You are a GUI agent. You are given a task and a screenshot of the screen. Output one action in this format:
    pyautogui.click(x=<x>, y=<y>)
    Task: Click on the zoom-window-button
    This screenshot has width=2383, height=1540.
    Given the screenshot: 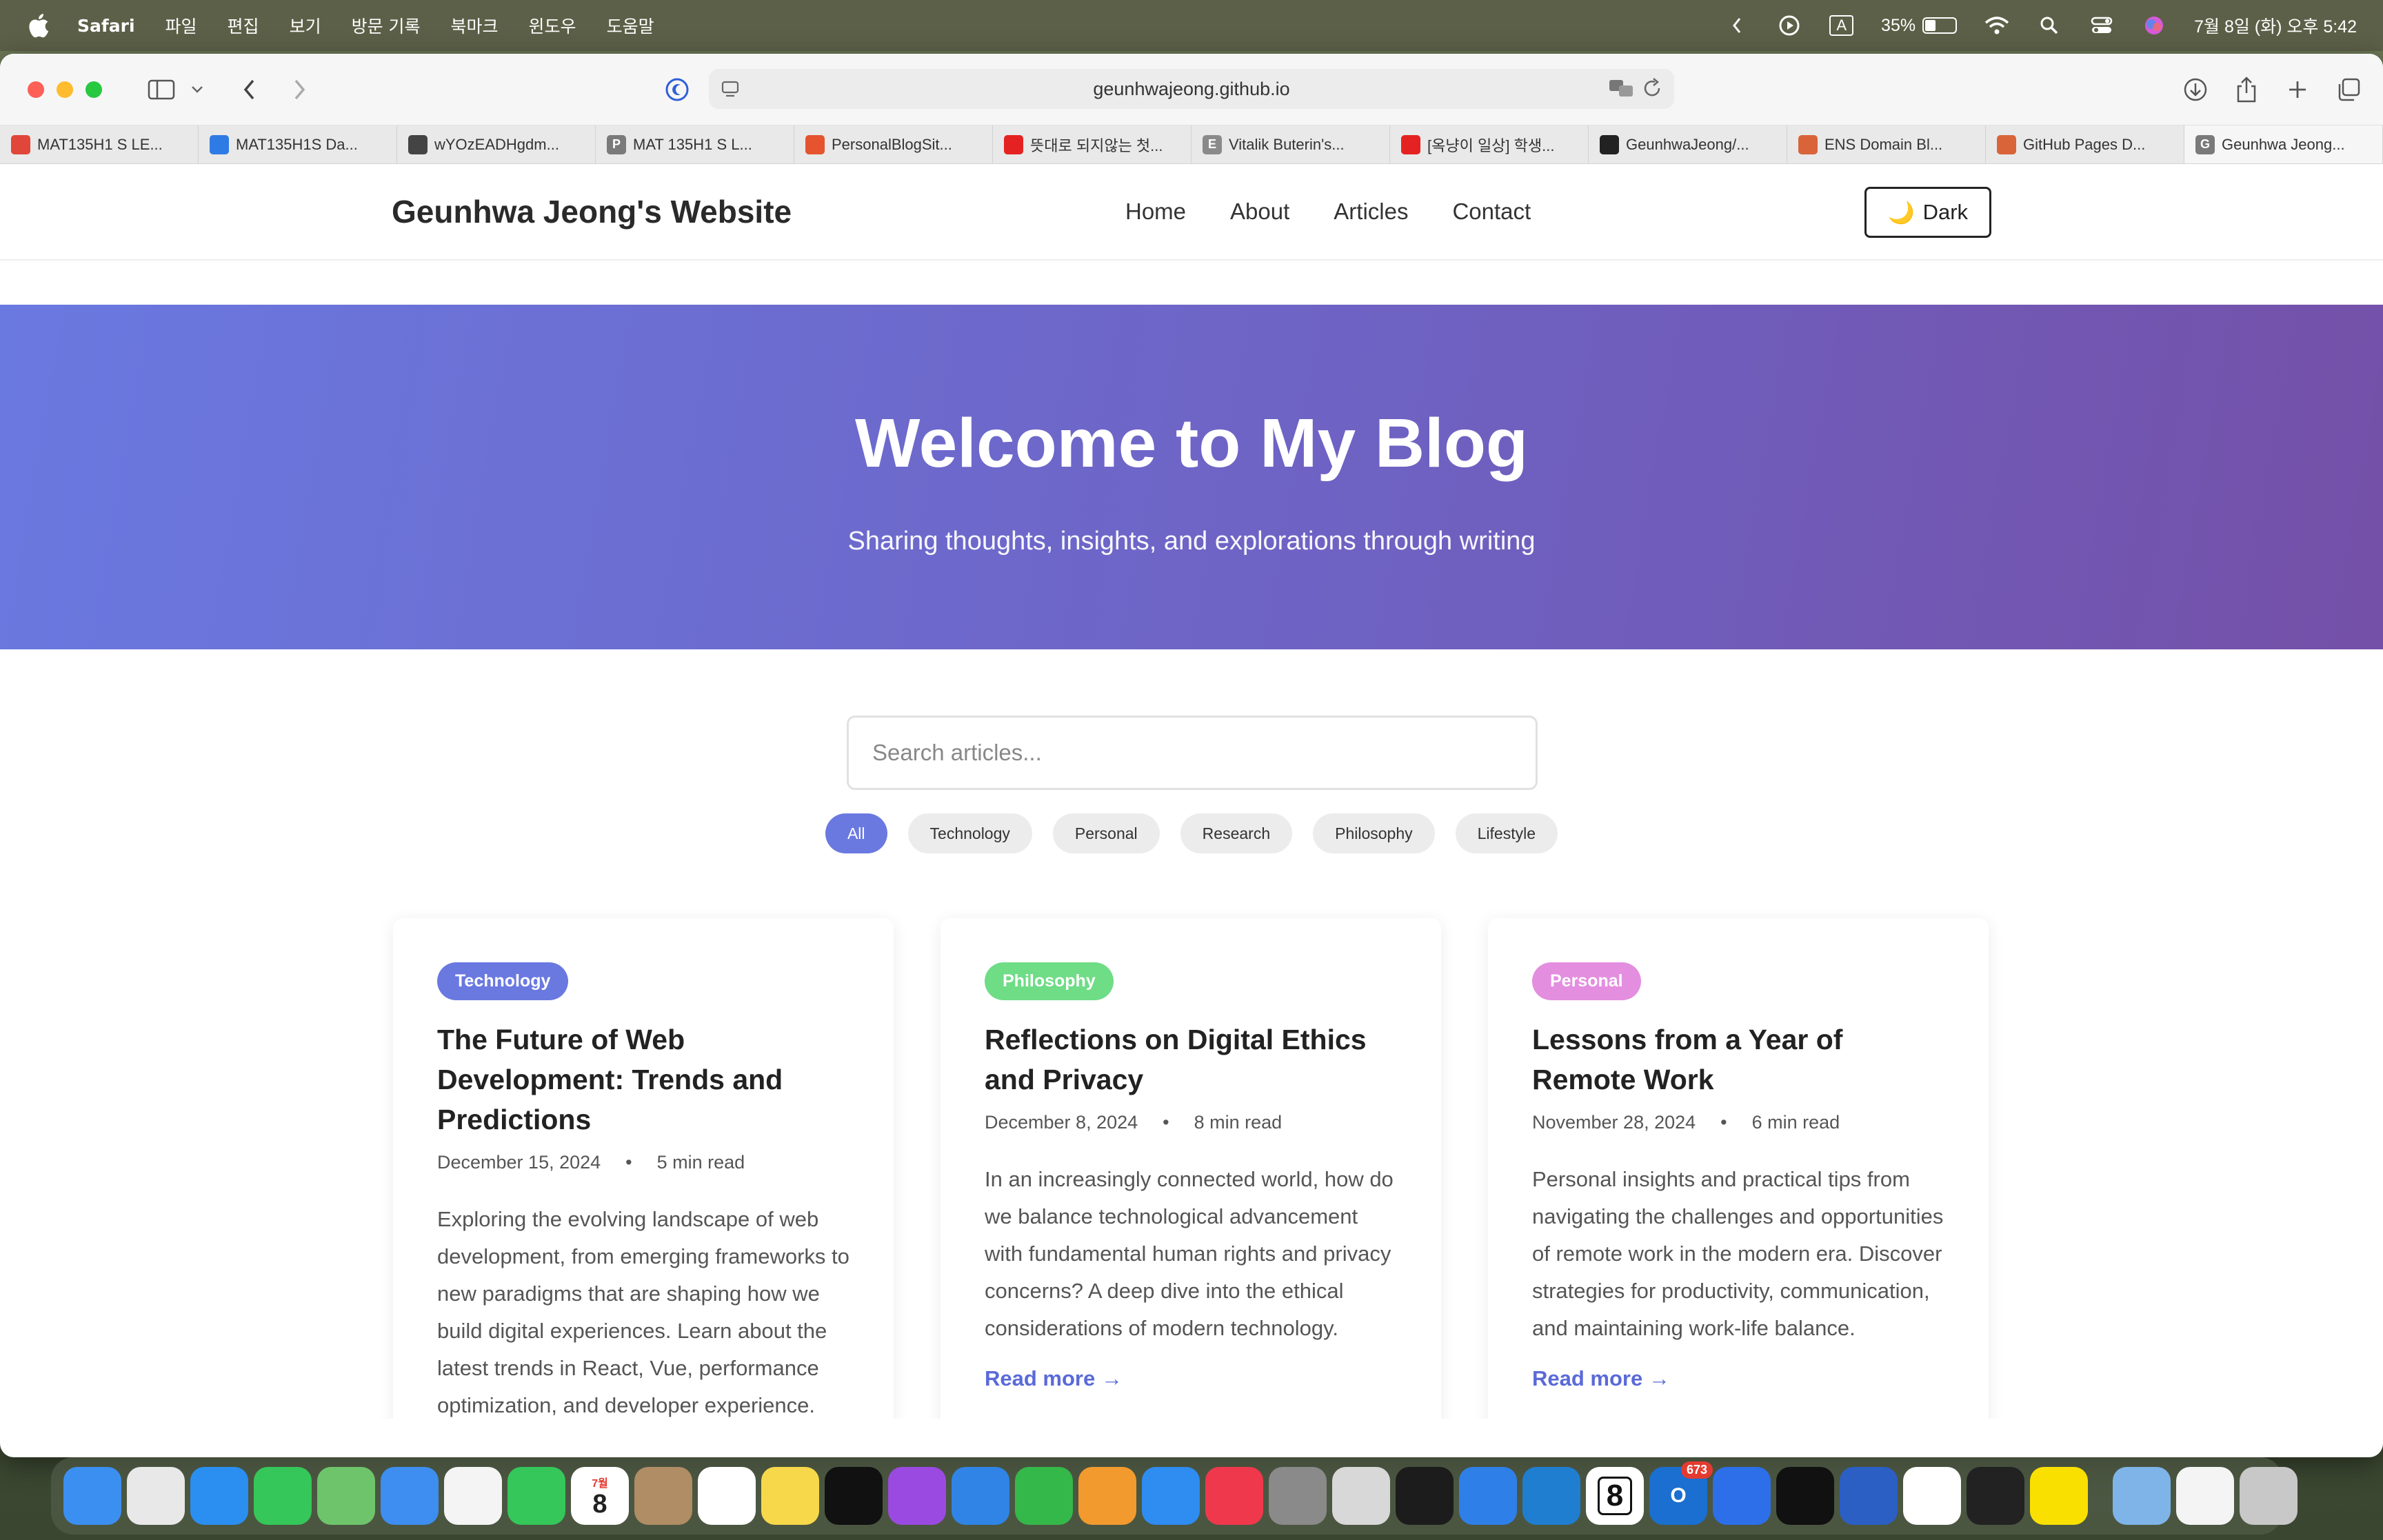 What is the action you would take?
    pyautogui.click(x=94, y=90)
    